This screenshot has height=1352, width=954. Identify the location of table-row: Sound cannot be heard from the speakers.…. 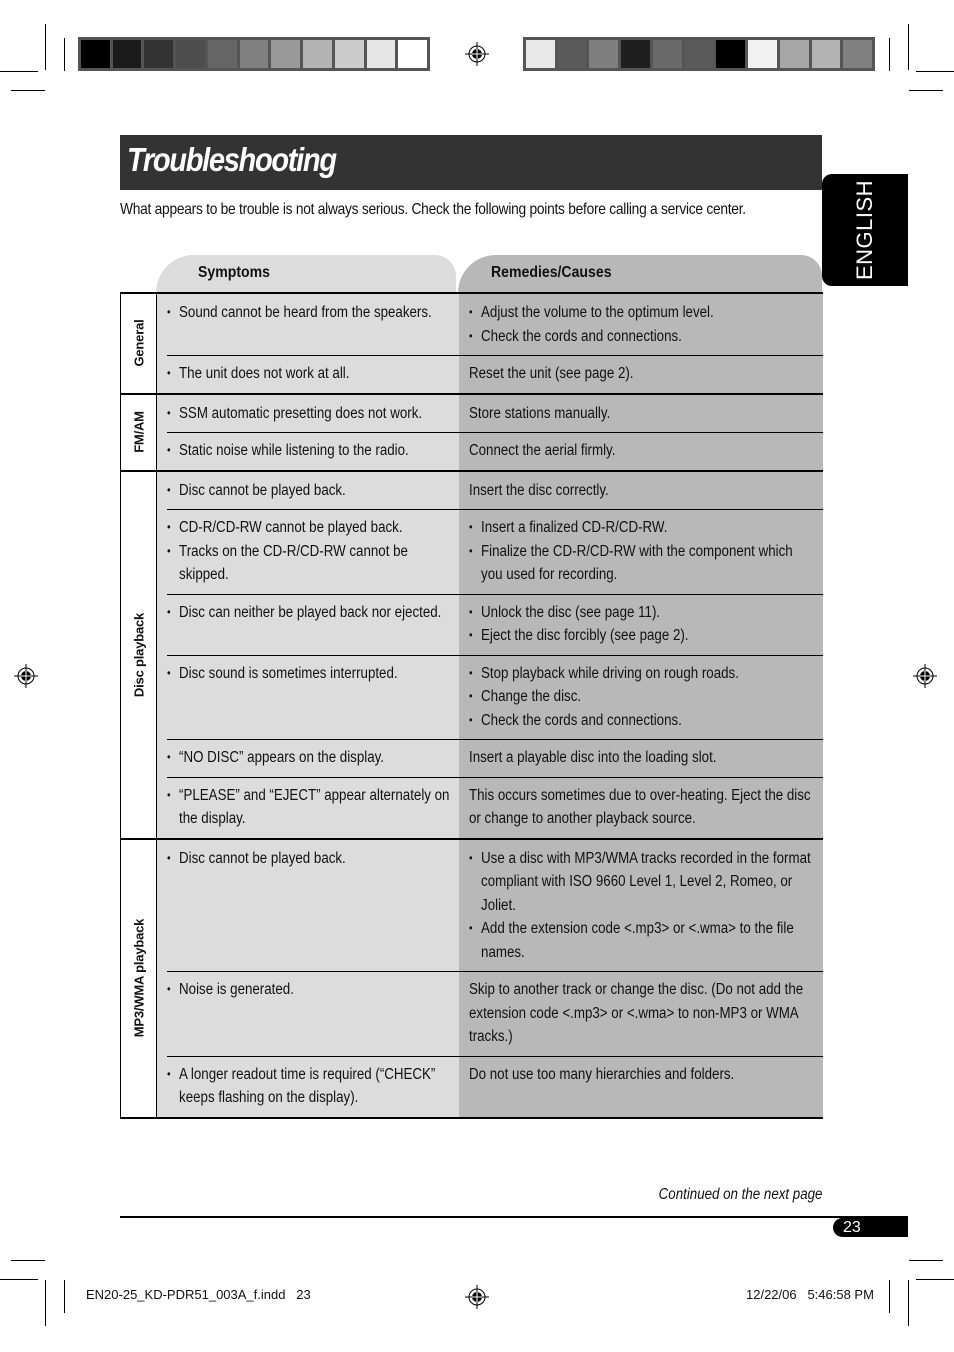
(490, 324).